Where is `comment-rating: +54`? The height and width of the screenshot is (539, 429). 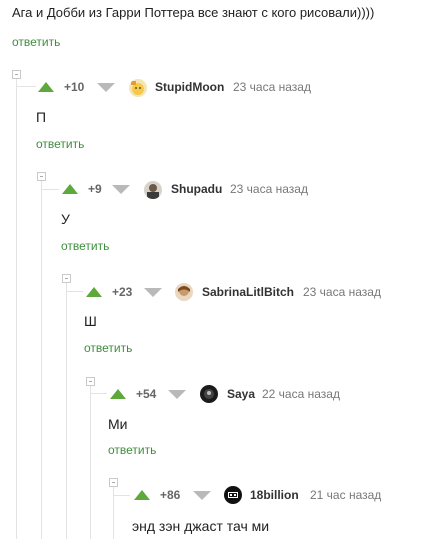 comment-rating: +54 is located at coordinates (146, 394).